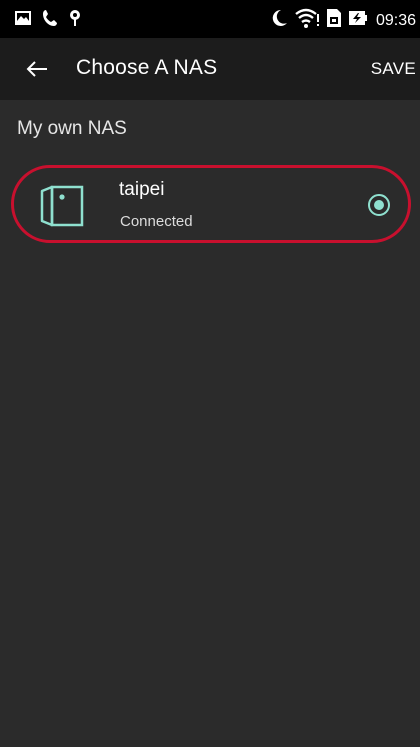 This screenshot has width=420, height=747. Describe the element at coordinates (211, 204) in the screenshot. I see `nas-list-item: taipei Connected` at that location.